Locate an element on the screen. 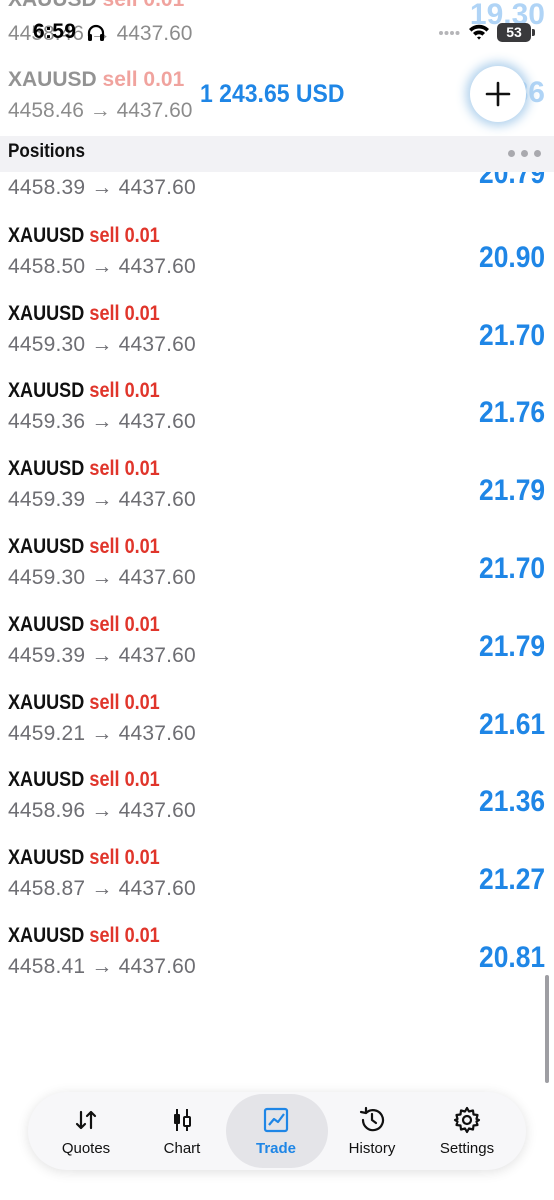  status-time: 6:59 is located at coordinates (55, 31).